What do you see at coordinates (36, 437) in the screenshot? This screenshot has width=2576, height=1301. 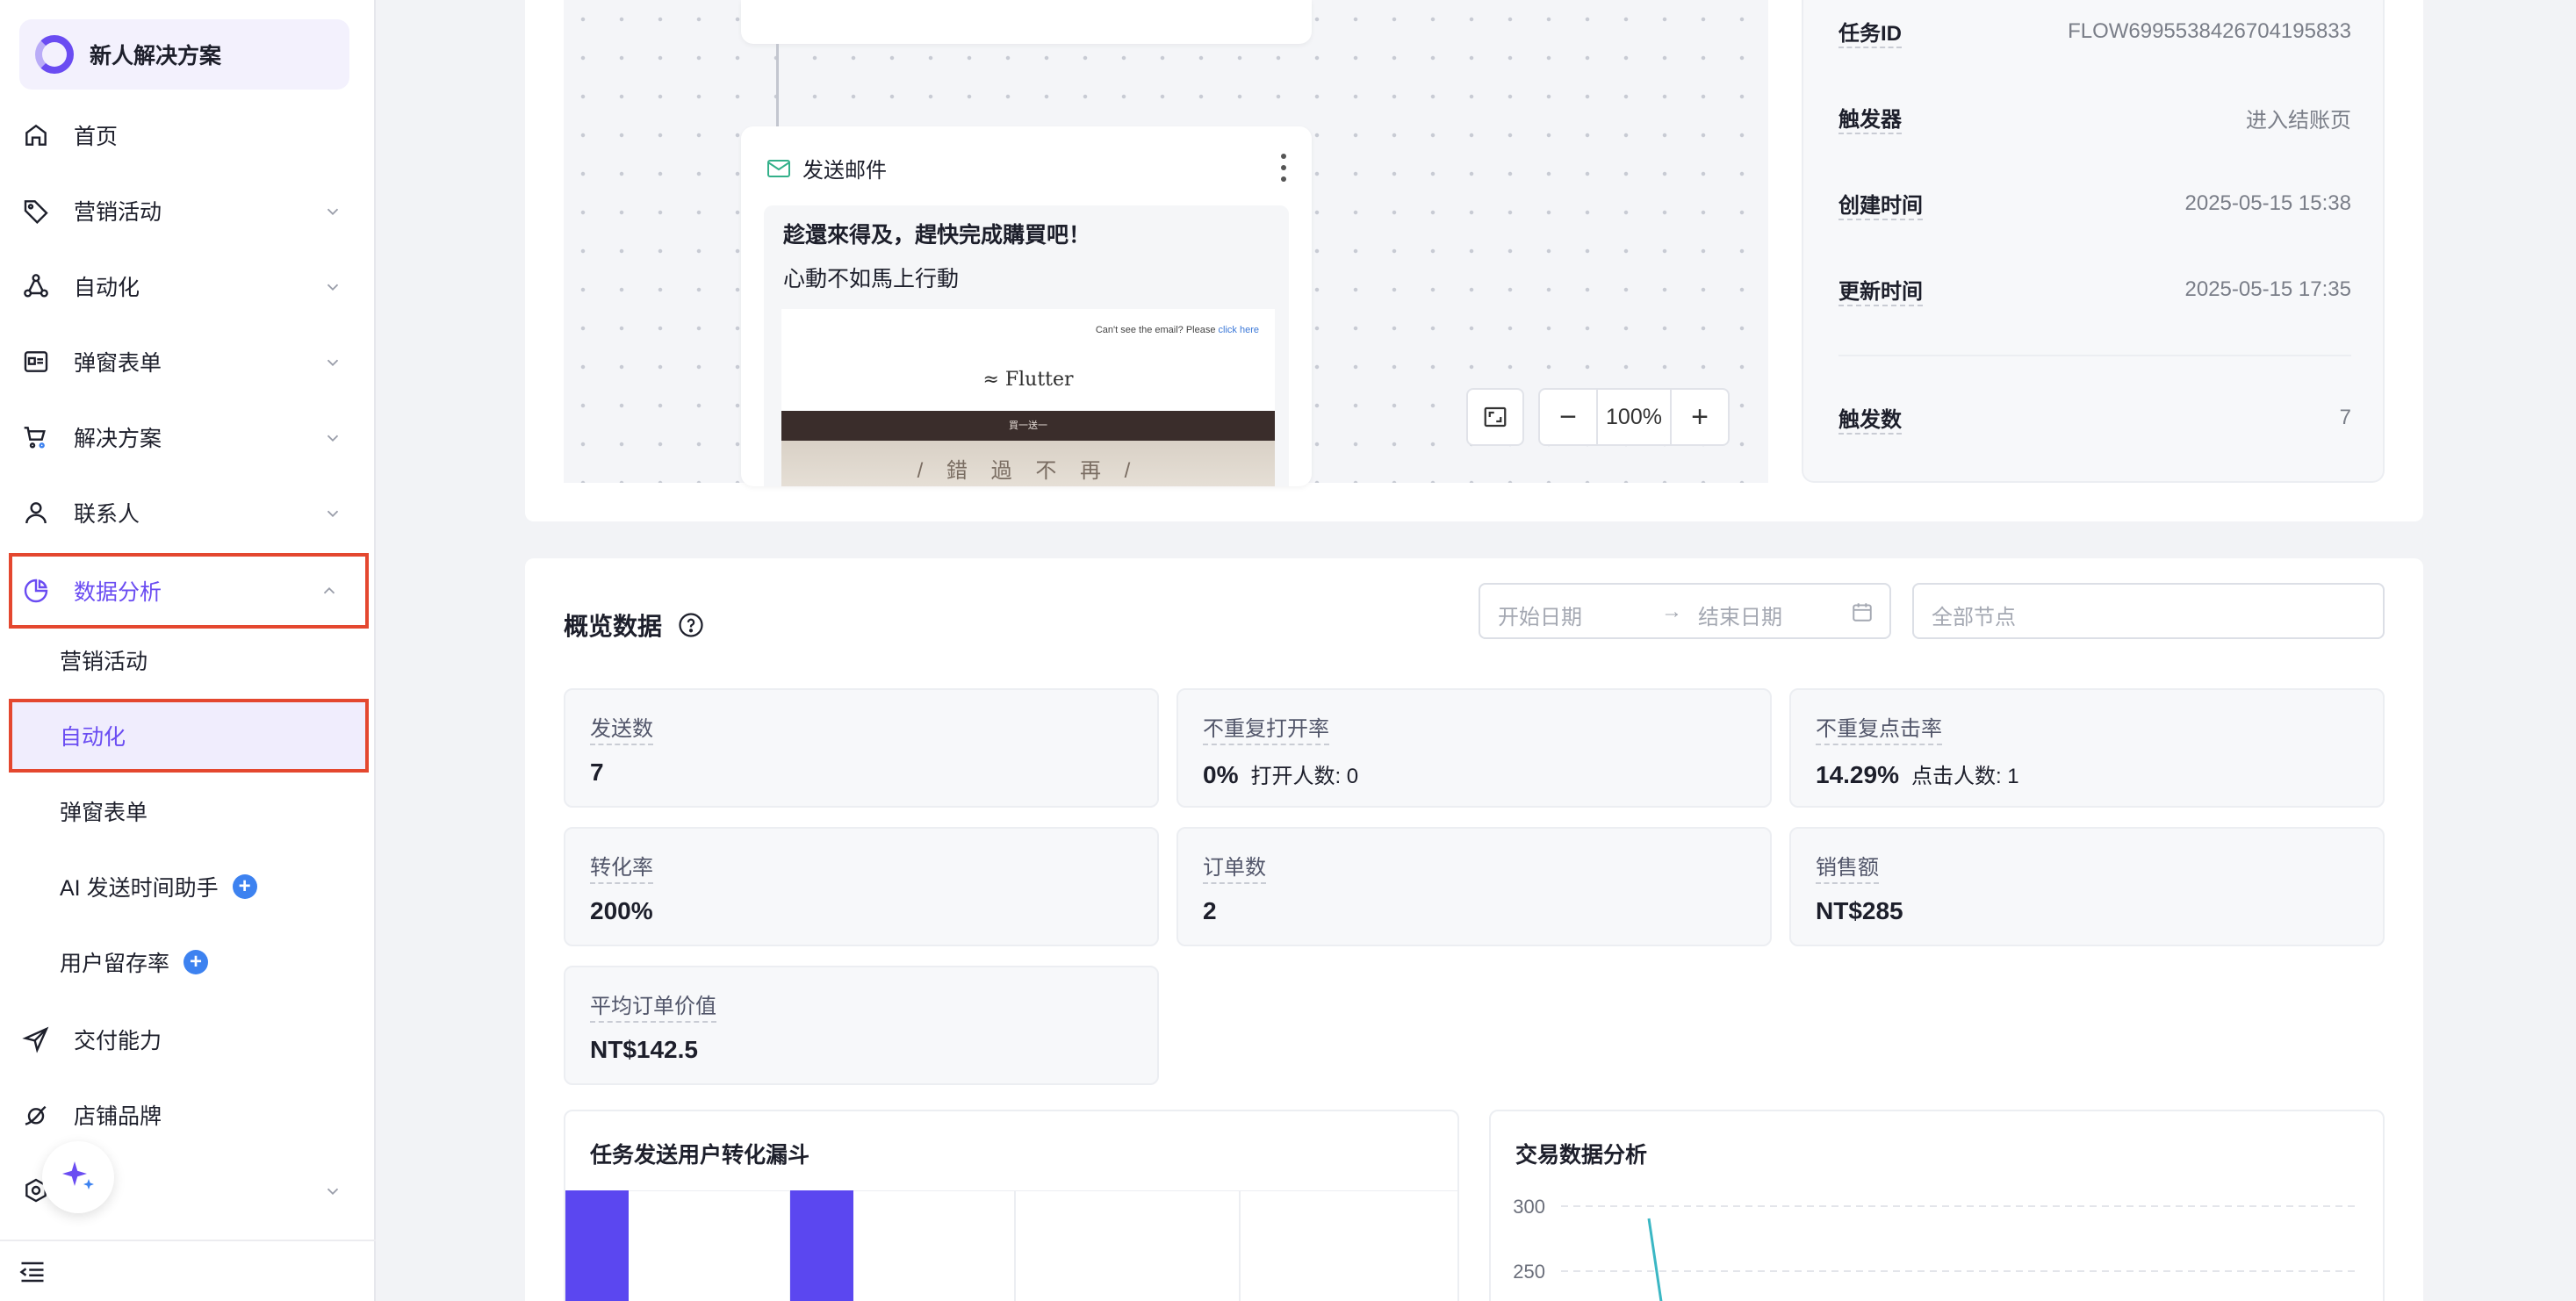 I see `cart-icon` at bounding box center [36, 437].